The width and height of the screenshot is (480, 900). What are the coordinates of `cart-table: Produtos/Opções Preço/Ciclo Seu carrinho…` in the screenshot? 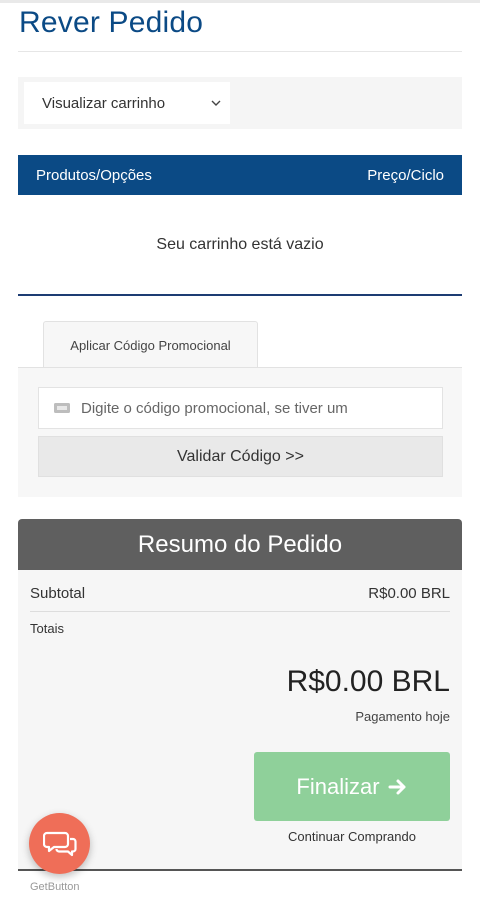 It's located at (240, 225).